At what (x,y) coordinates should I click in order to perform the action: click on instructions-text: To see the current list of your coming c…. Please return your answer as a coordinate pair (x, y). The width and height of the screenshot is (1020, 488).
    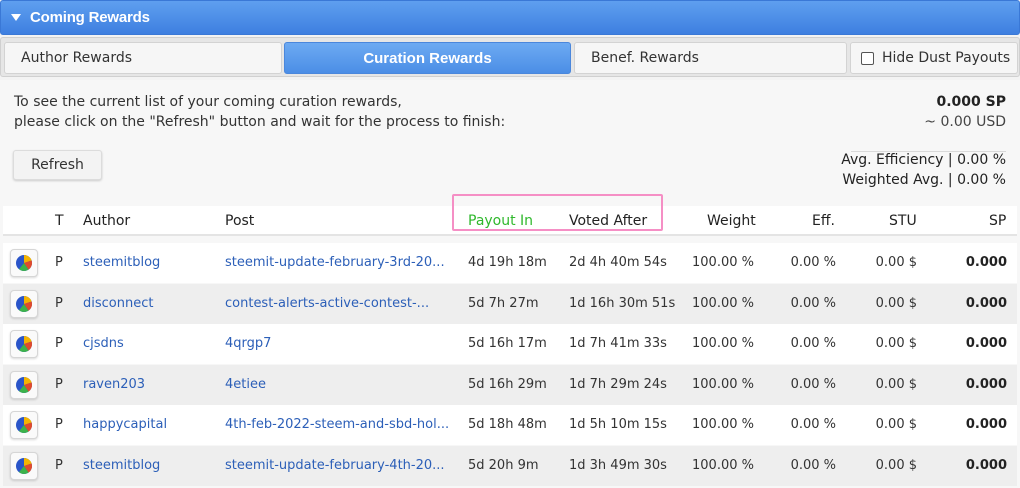
    Looking at the image, I should click on (259, 112).